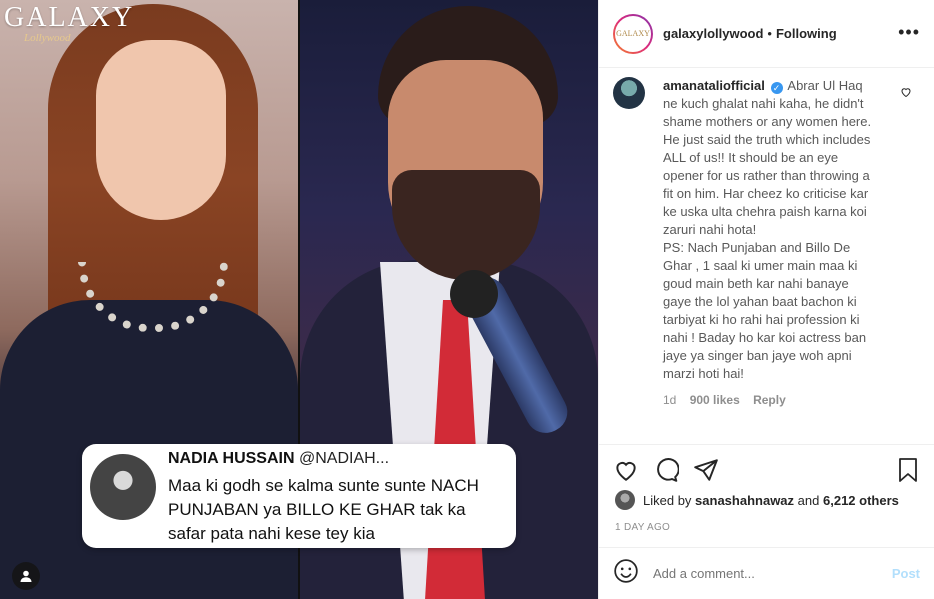  I want to click on comment-reply-button: Reply, so click(769, 400).